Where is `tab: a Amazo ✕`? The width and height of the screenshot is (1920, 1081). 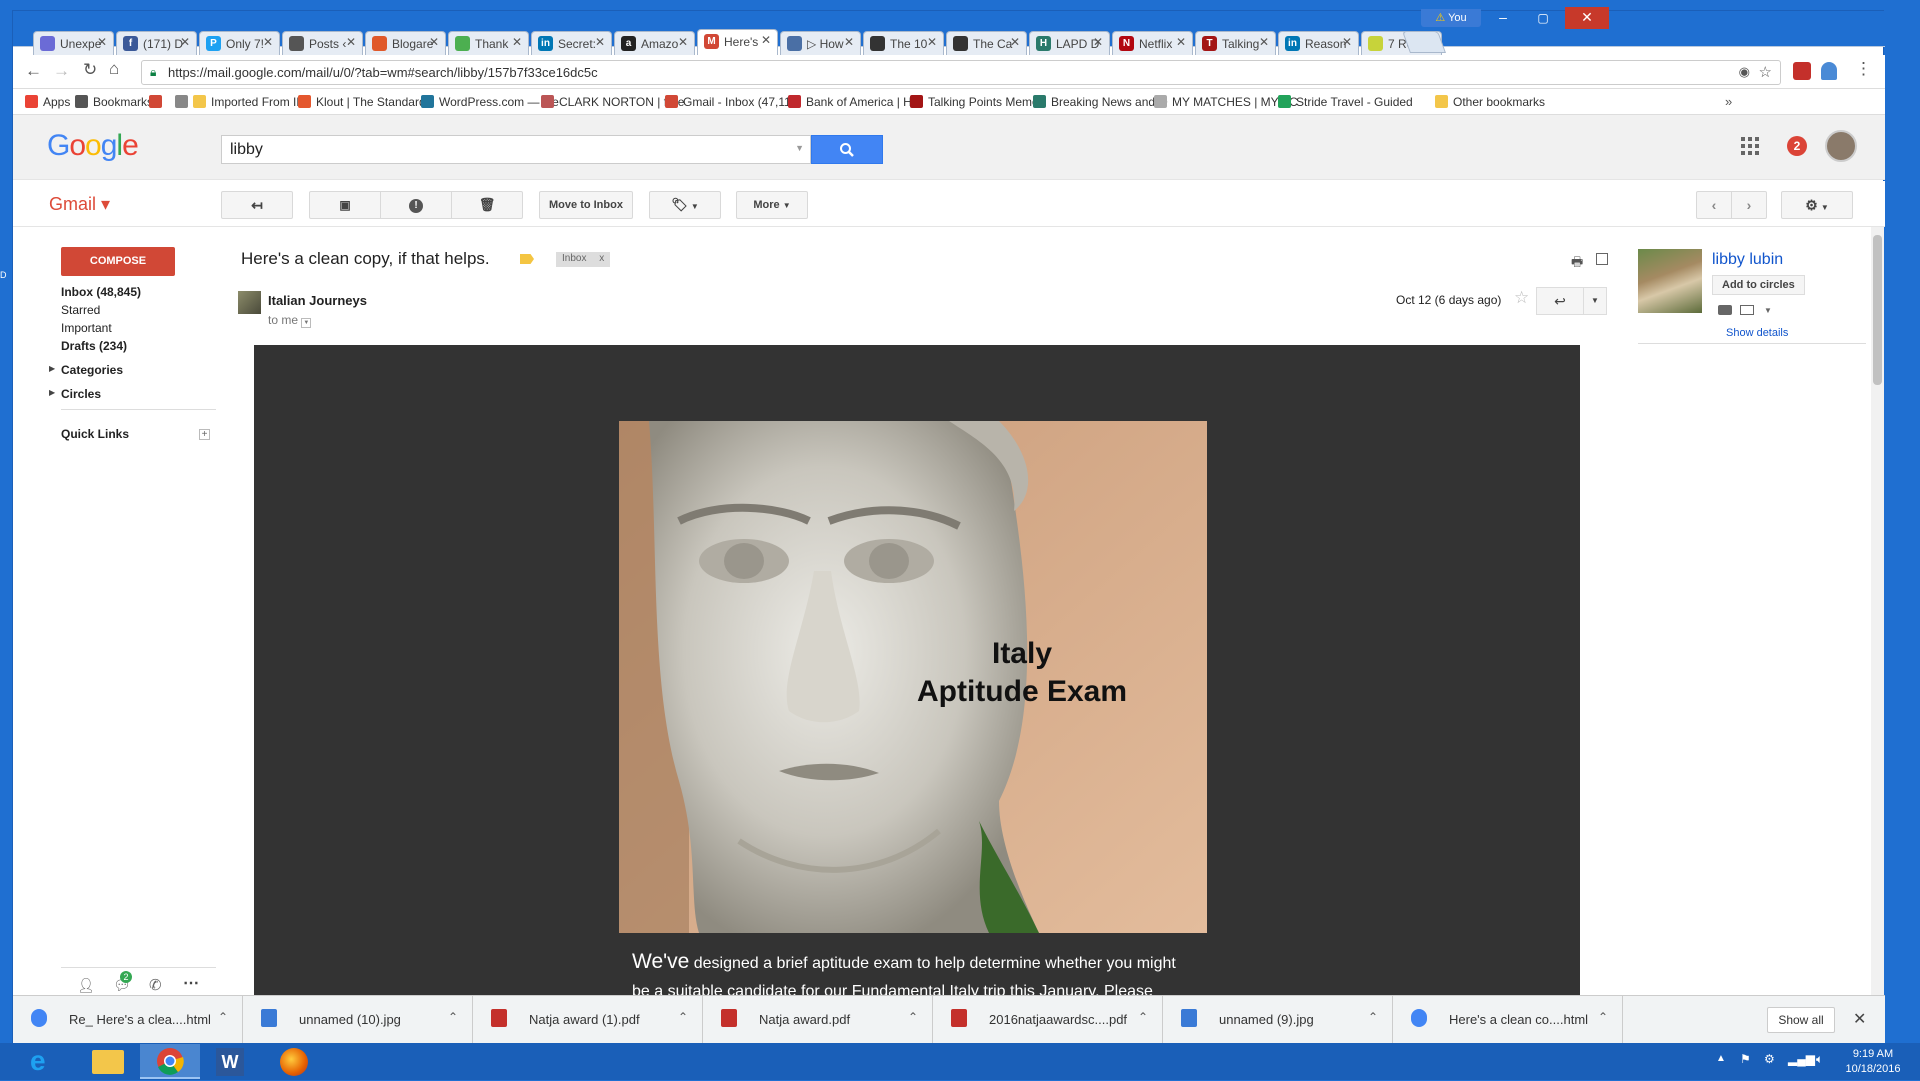 tab: a Amazo ✕ is located at coordinates (654, 43).